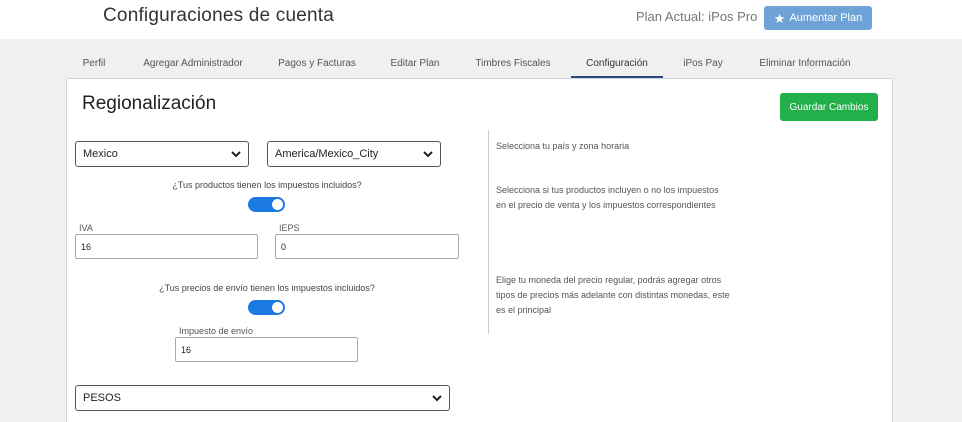 The width and height of the screenshot is (962, 422). What do you see at coordinates (86, 228) in the screenshot?
I see `iva-label: IVA` at bounding box center [86, 228].